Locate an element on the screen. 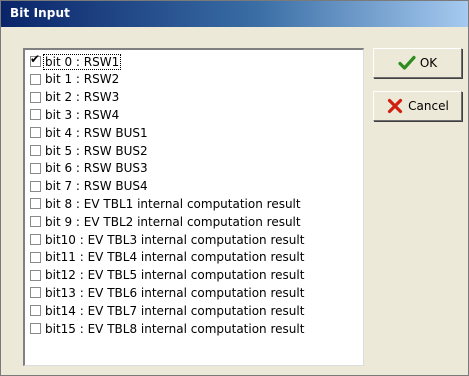 The width and height of the screenshot is (469, 376). checklist-item: bit 4 : RSW BUS1 is located at coordinates (89, 132).